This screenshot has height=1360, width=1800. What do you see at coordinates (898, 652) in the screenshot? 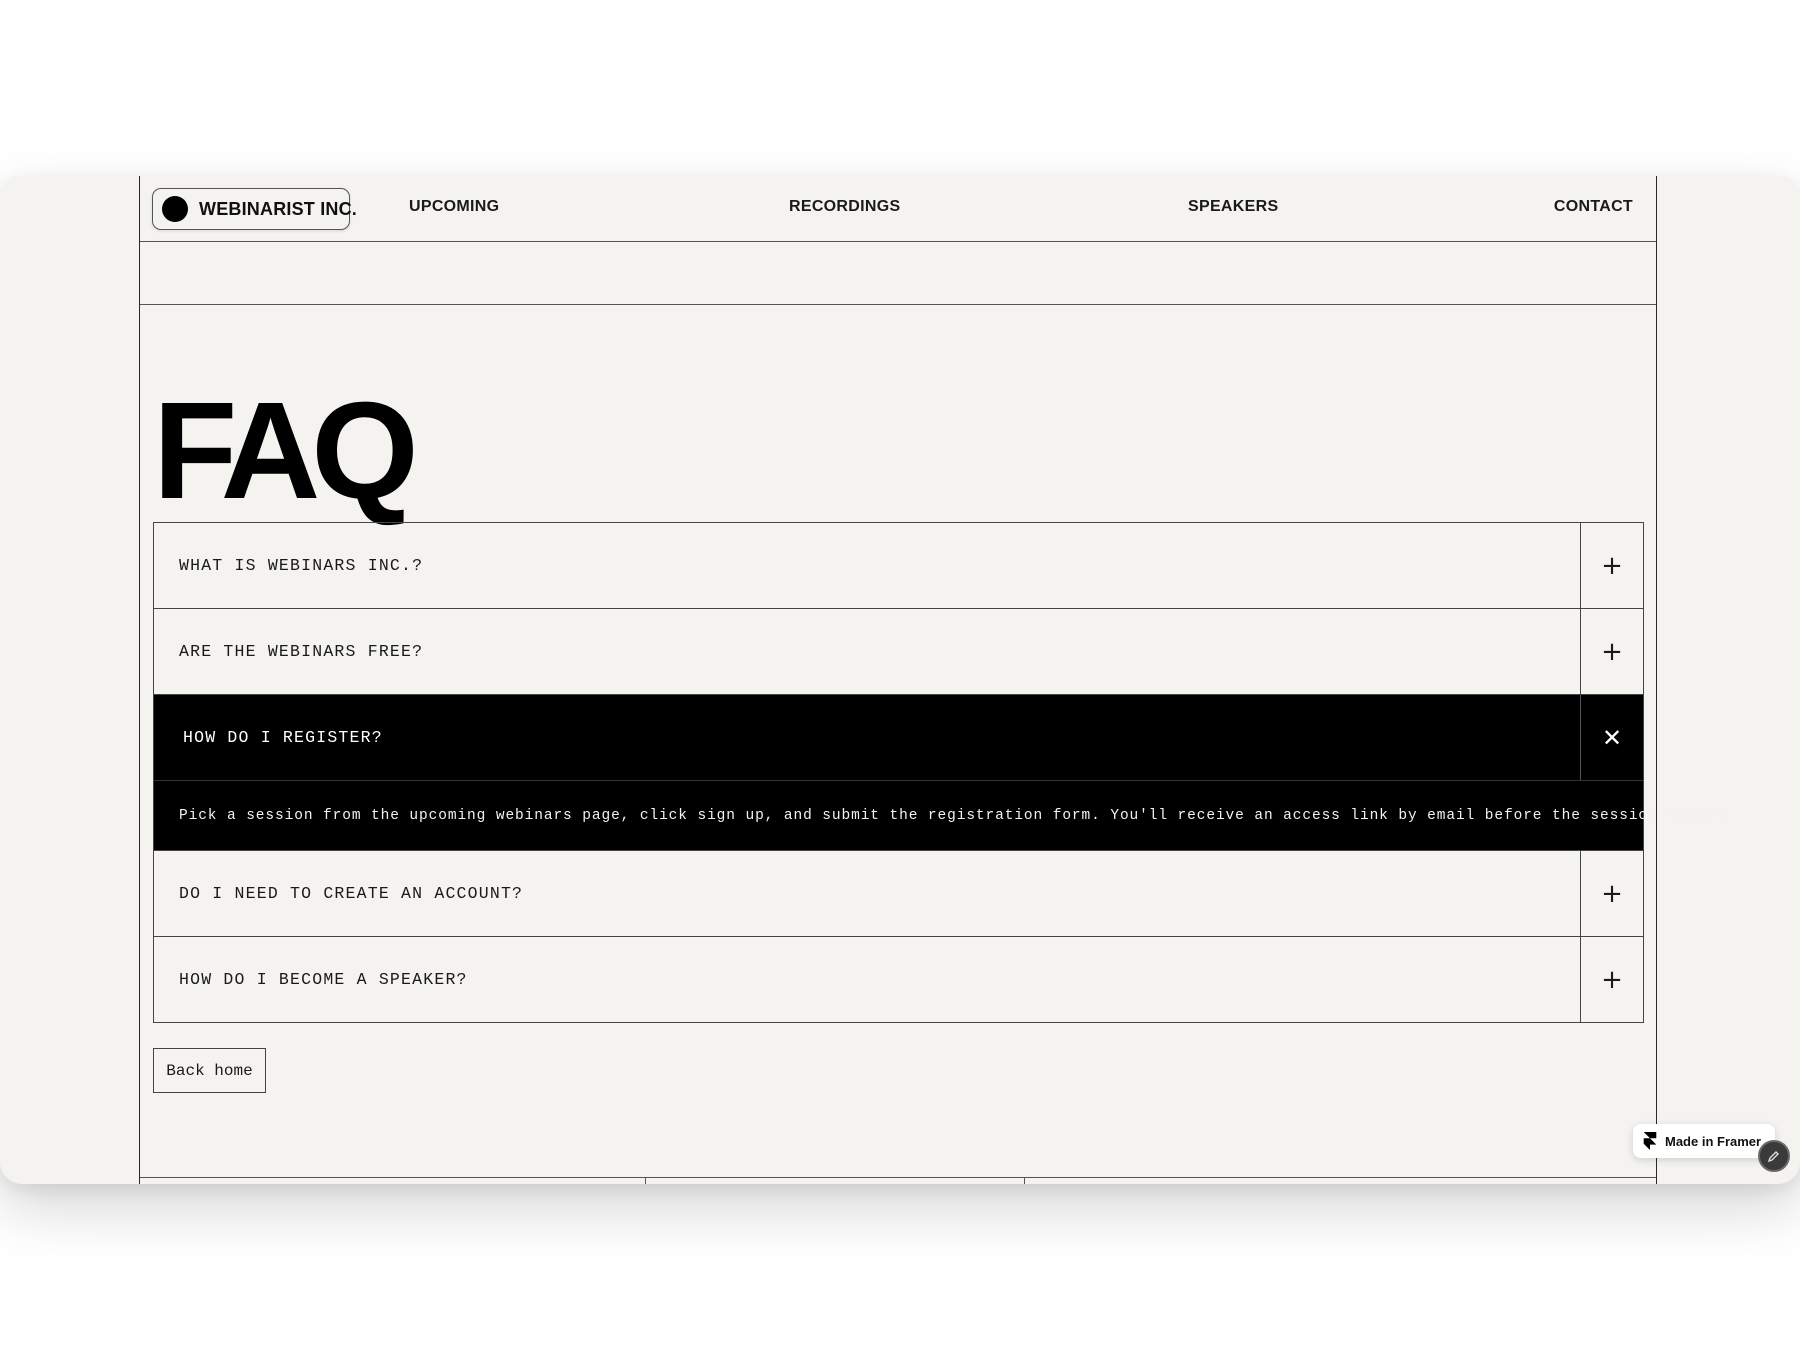
I see `faq-item-free: ARE THE WEBINARS FREE? +` at bounding box center [898, 652].